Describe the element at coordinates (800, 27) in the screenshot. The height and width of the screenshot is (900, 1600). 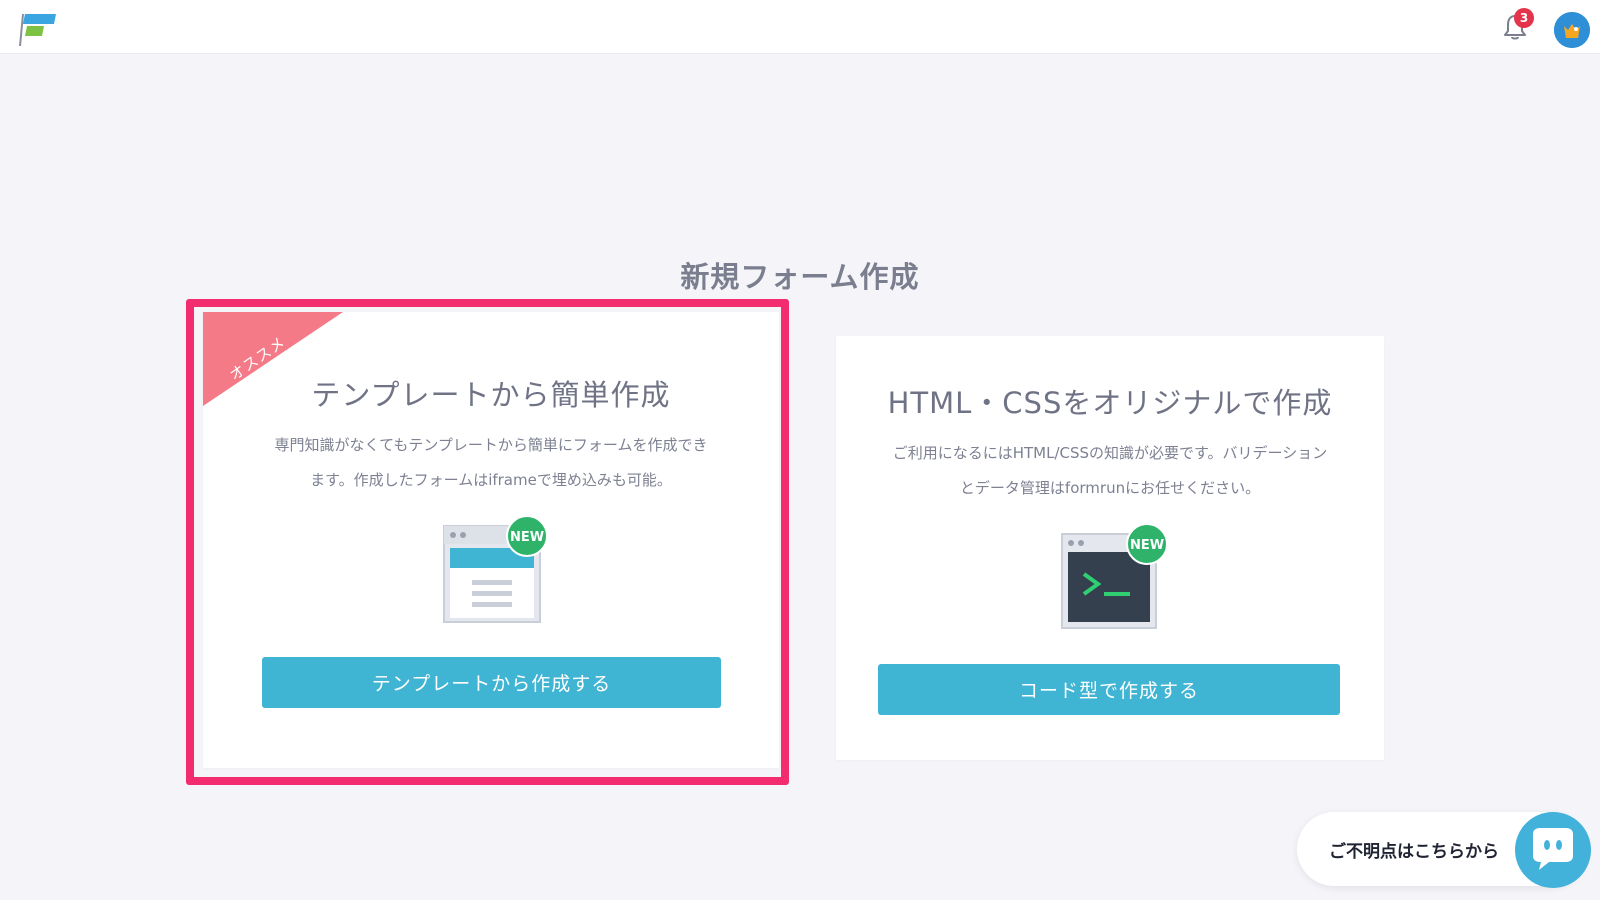
I see `top-bar: 3` at that location.